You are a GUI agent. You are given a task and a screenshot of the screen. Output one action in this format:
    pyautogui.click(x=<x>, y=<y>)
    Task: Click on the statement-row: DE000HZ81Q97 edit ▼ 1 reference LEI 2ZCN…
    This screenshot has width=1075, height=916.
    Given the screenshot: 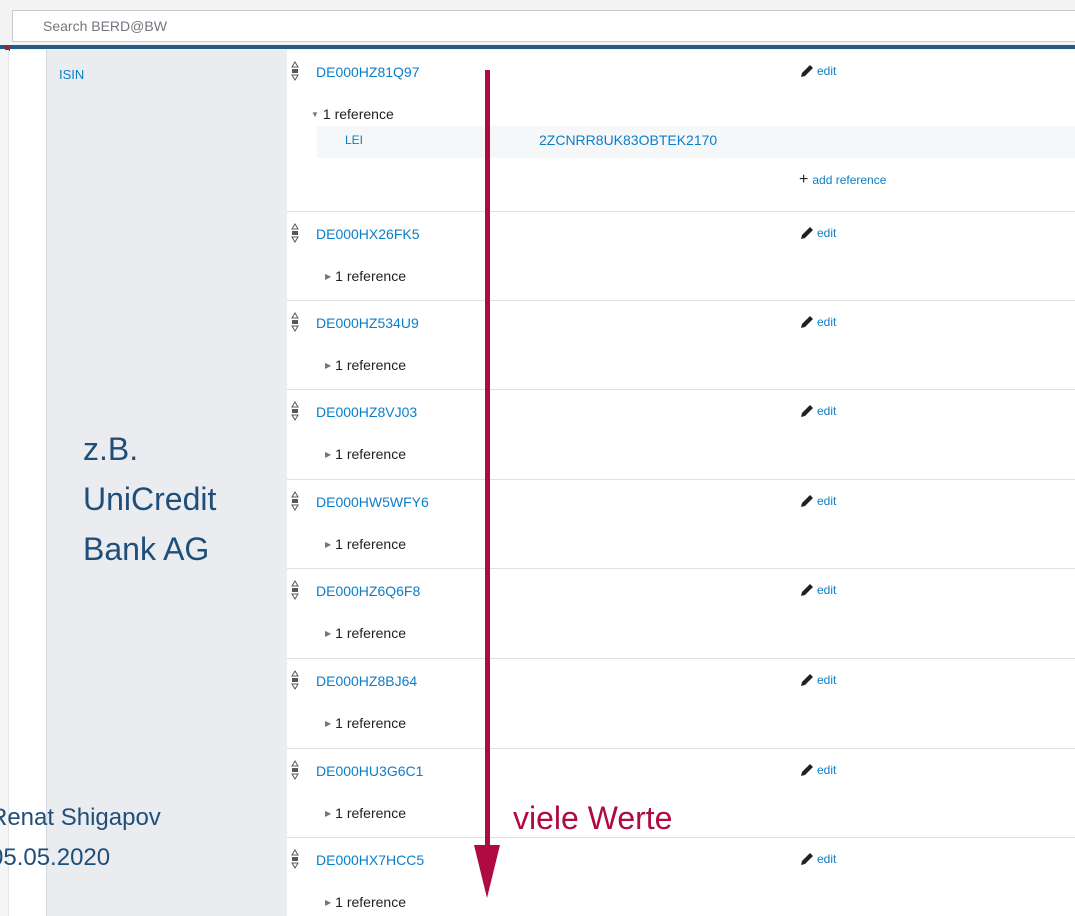 What is the action you would take?
    pyautogui.click(x=681, y=131)
    